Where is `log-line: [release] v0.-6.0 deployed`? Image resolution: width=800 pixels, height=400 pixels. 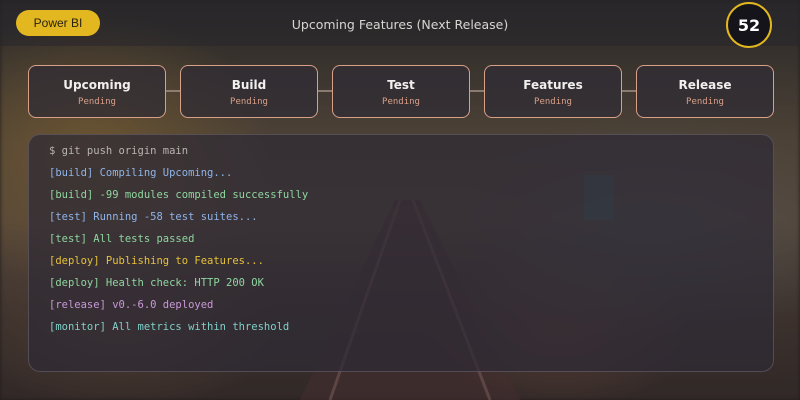
log-line: [release] v0.-6.0 deployed is located at coordinates (131, 305).